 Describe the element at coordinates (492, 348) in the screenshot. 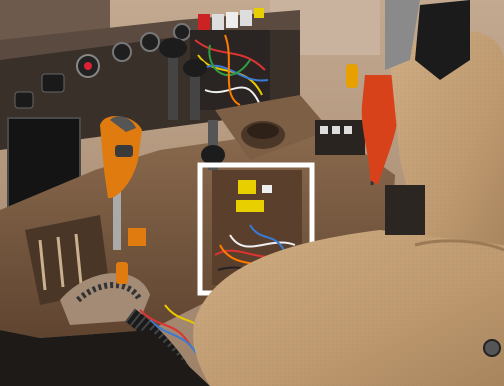

I see `seat-adjust-knob` at that location.